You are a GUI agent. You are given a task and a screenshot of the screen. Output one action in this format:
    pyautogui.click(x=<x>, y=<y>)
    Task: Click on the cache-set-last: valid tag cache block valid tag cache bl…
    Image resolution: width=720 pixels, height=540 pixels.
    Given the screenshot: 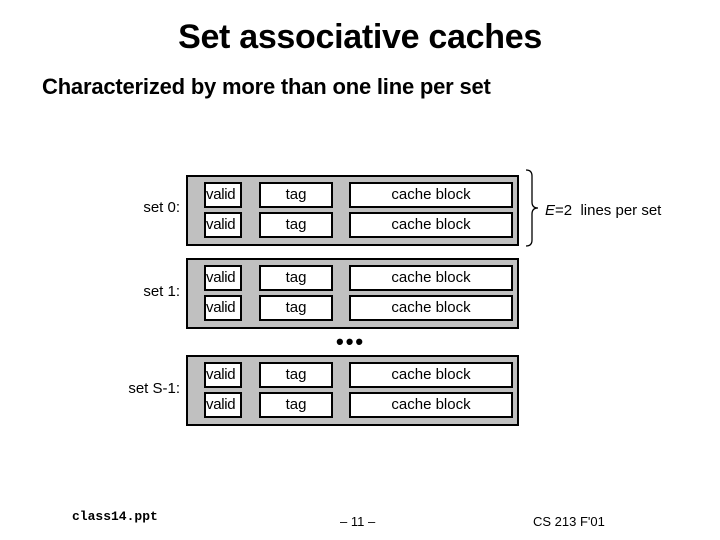 What is the action you would take?
    pyautogui.click(x=352, y=390)
    